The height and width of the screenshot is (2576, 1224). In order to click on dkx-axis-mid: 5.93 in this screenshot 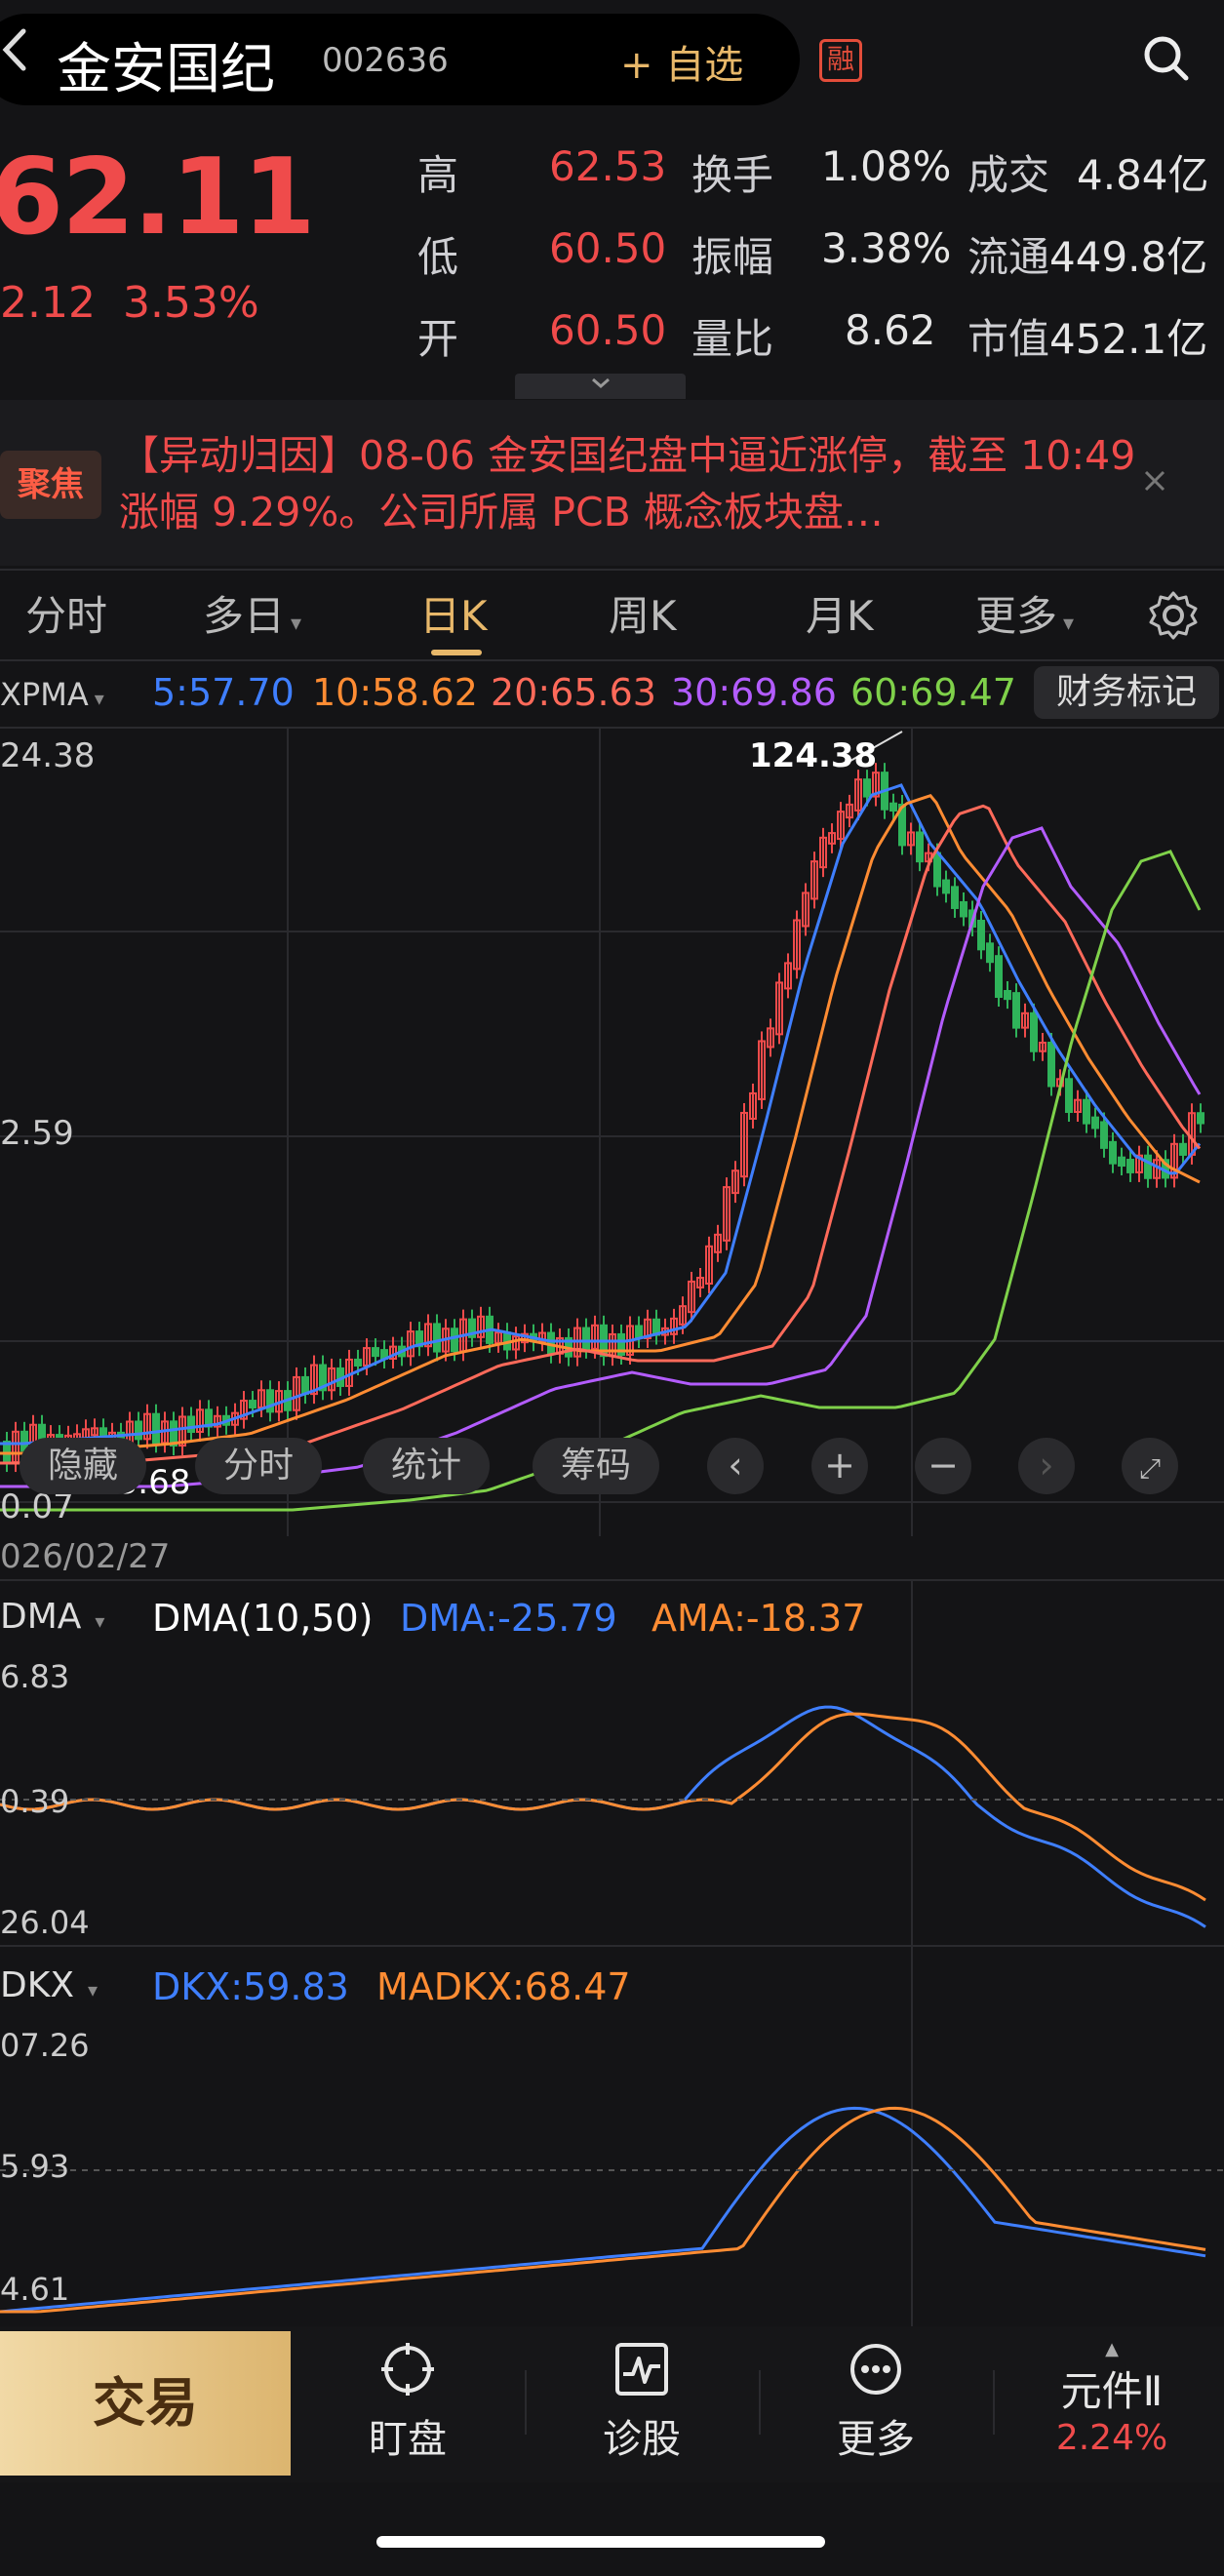, I will do `click(35, 2166)`.